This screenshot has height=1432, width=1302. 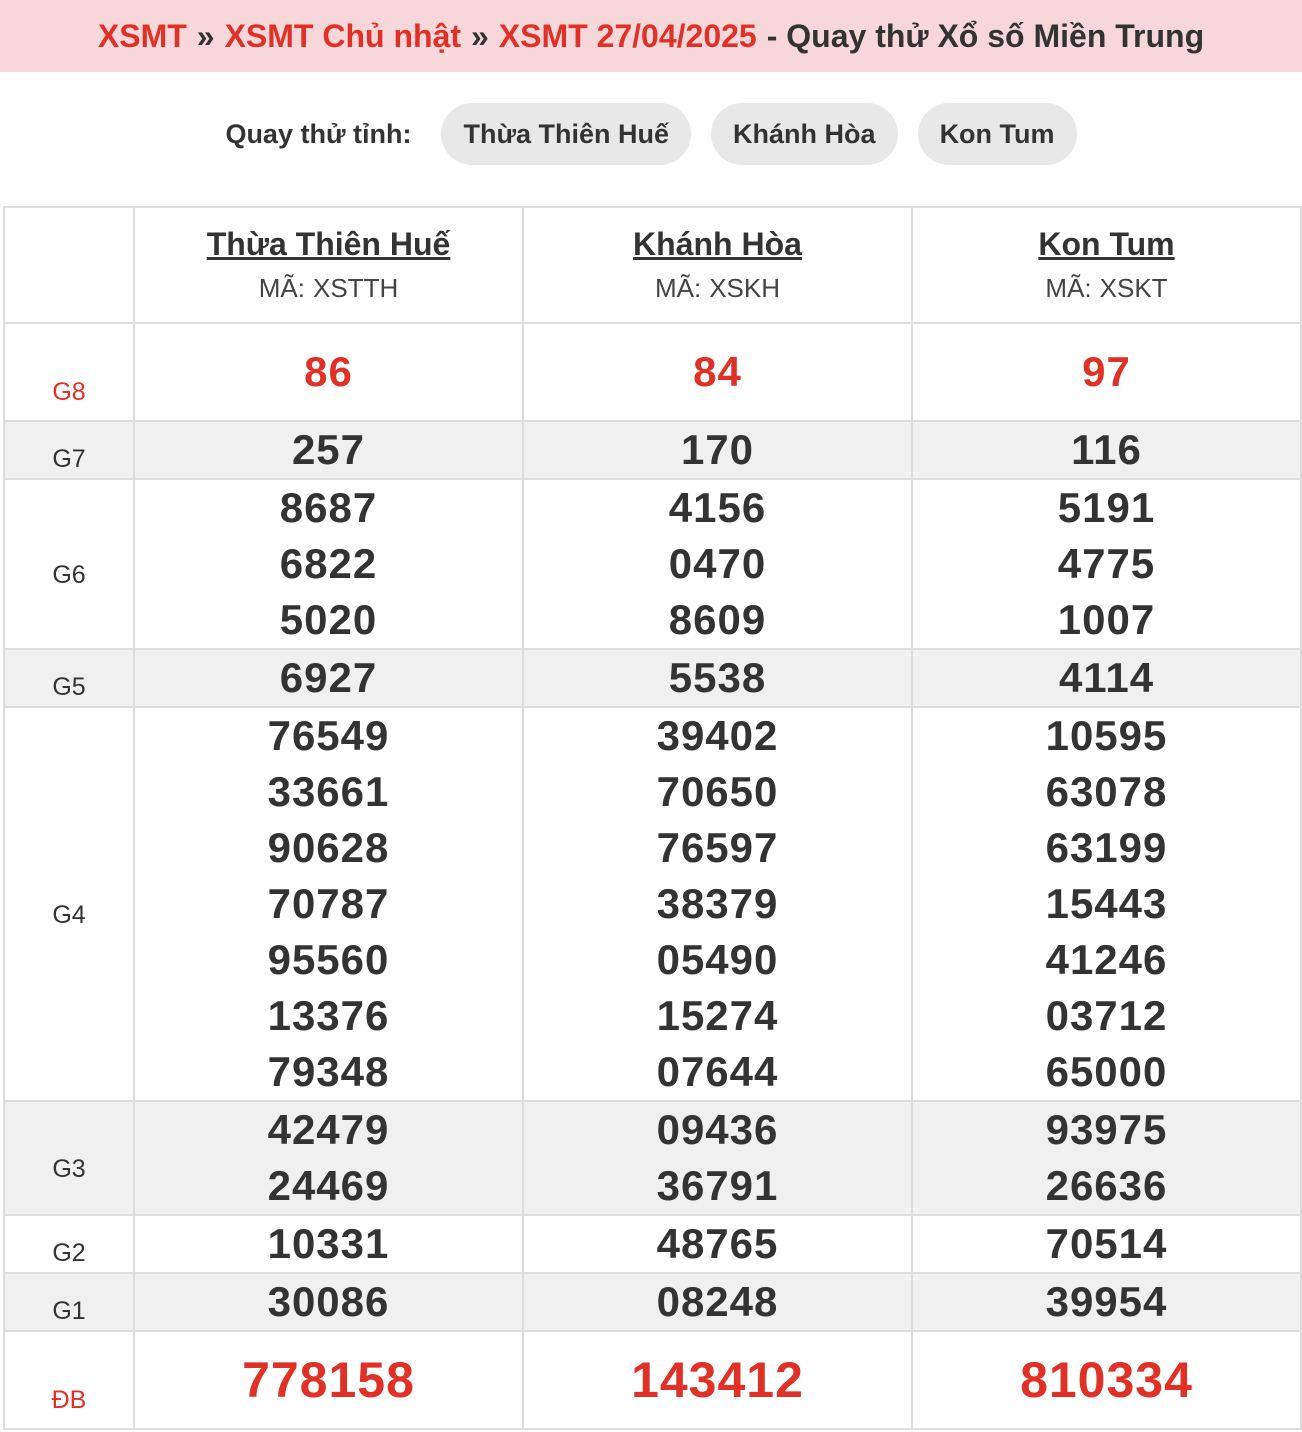 What do you see at coordinates (1106, 619) in the screenshot?
I see `prize-number: 1007` at bounding box center [1106, 619].